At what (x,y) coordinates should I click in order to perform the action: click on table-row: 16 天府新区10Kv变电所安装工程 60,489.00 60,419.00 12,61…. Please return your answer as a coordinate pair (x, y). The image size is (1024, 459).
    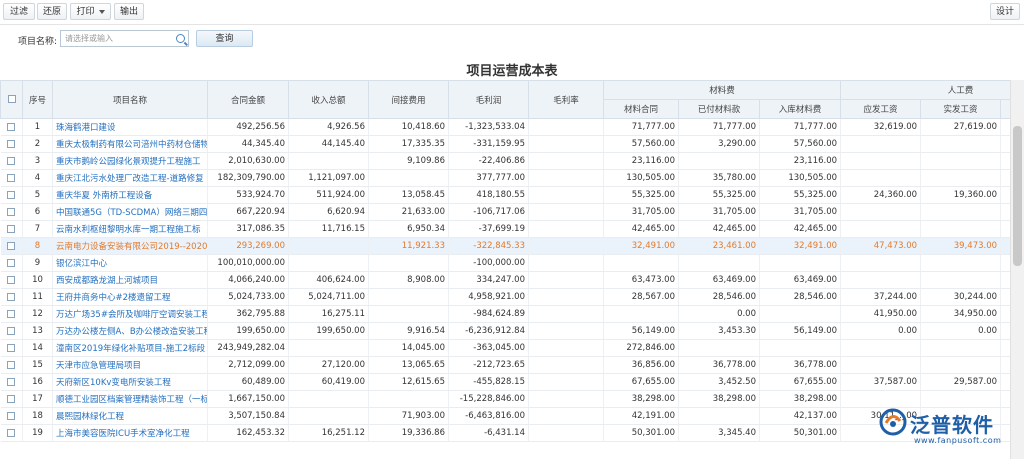
    Looking at the image, I should click on (505, 382).